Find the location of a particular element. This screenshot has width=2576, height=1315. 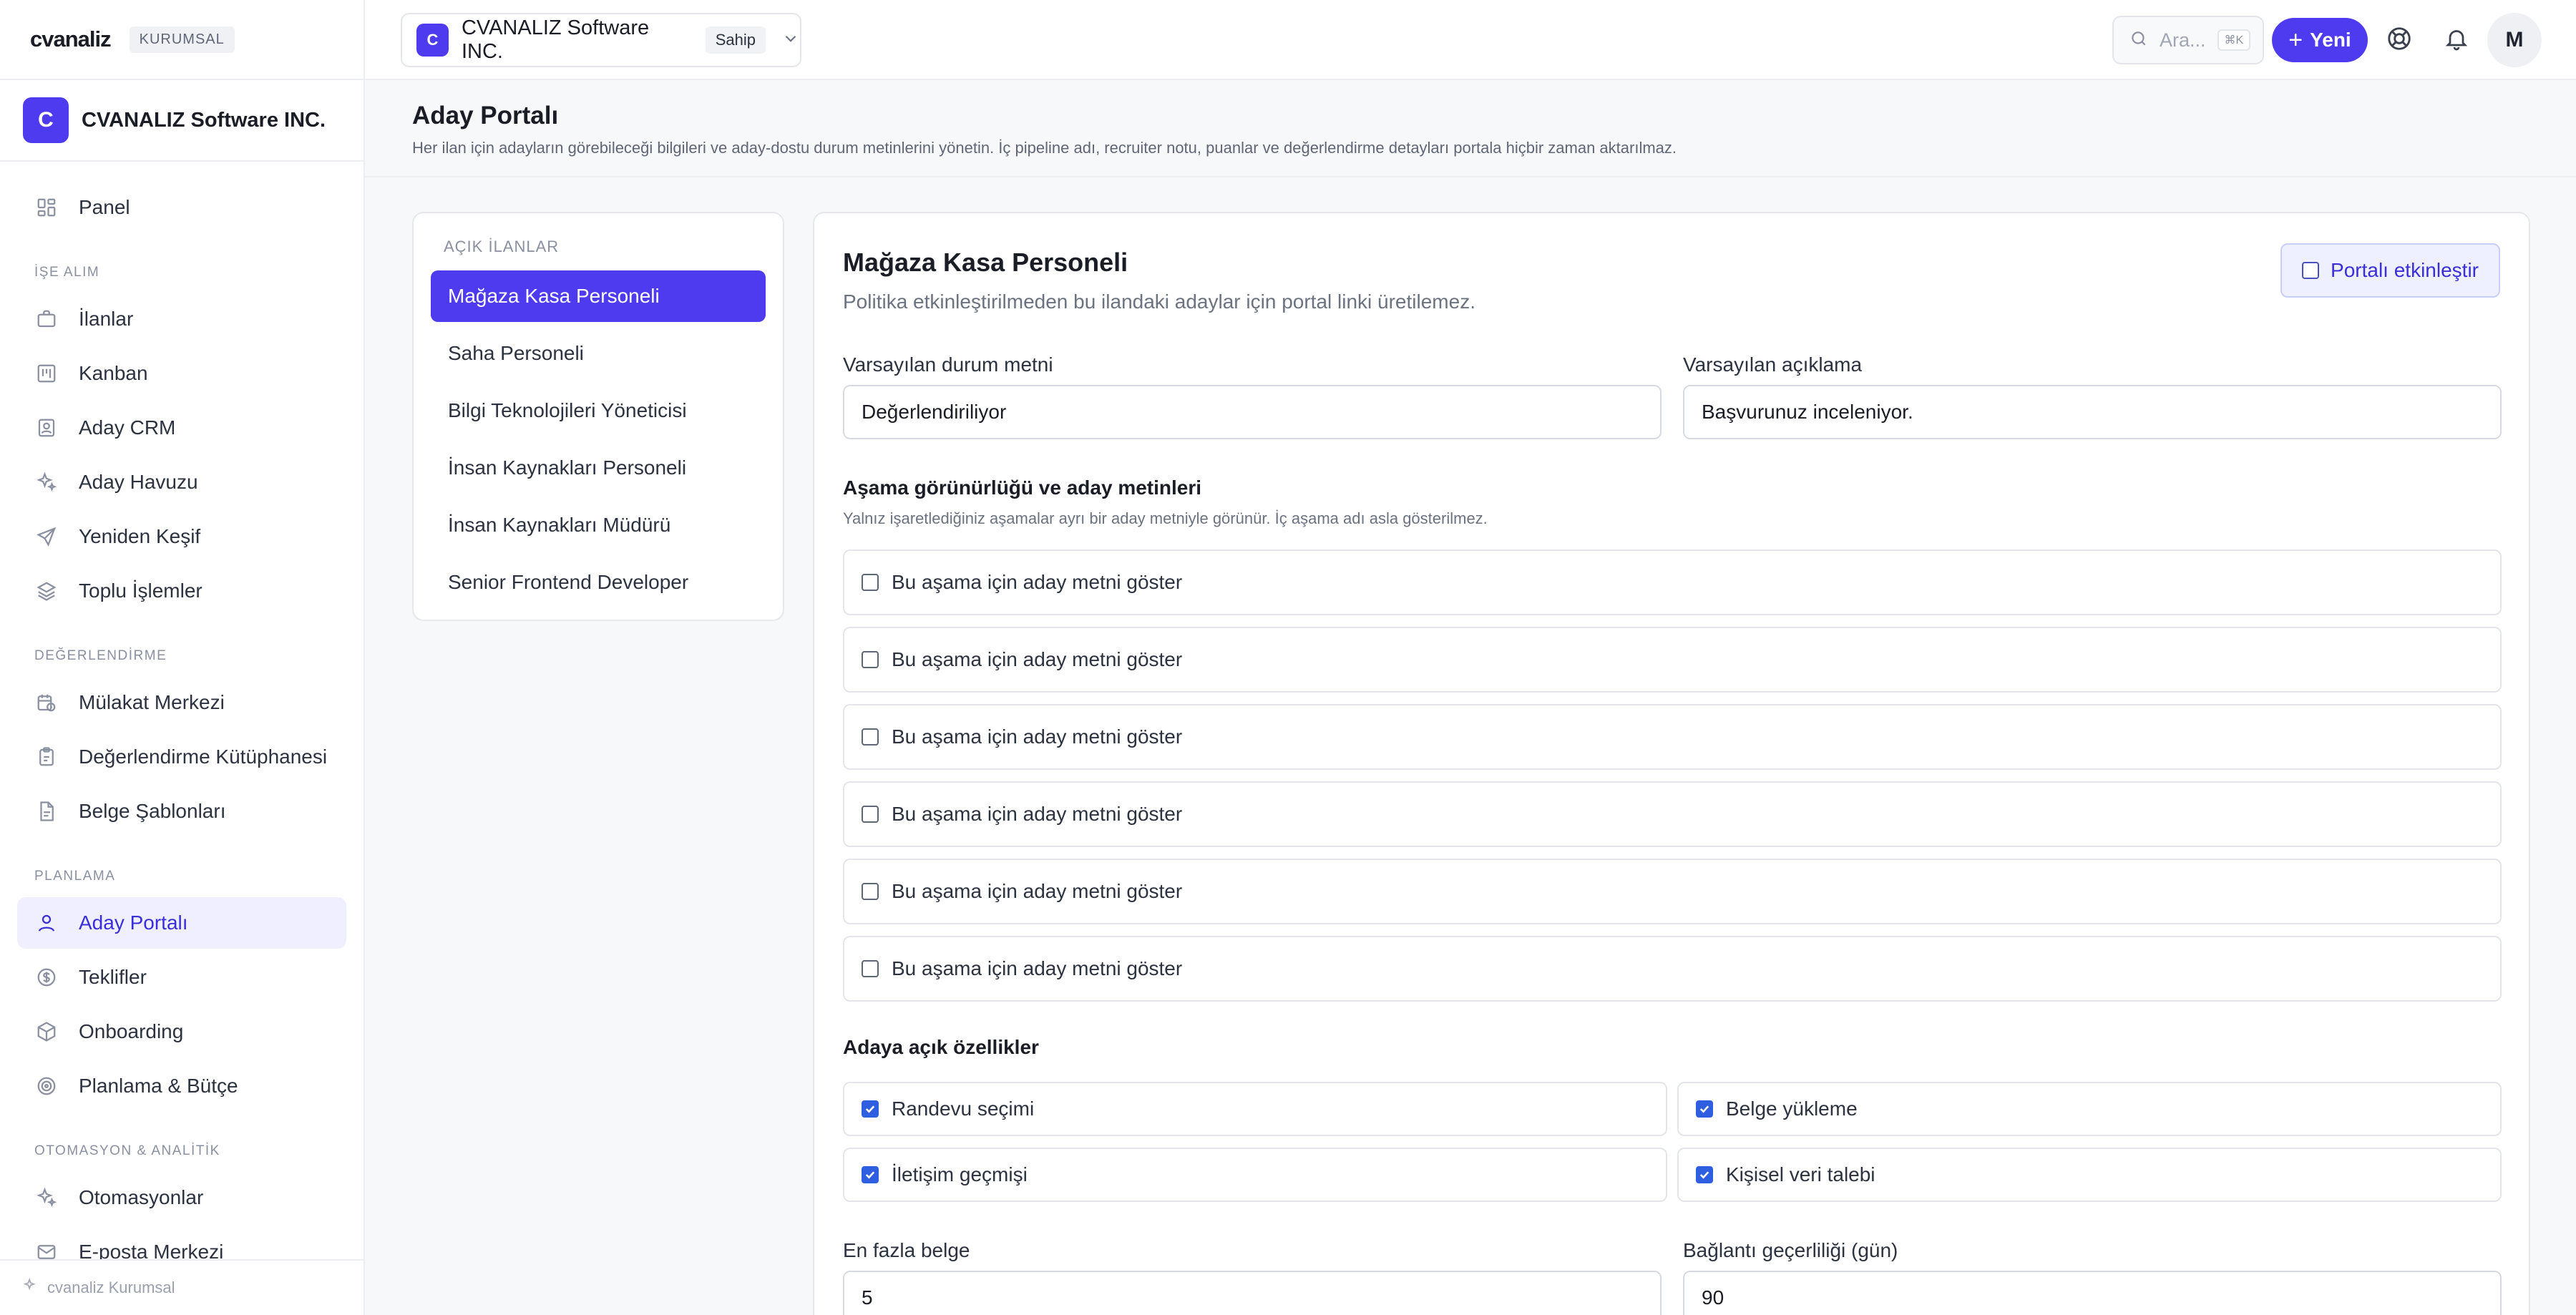

link-validity-label: Bağlantı geçerliliği (gün) is located at coordinates (1790, 1250).